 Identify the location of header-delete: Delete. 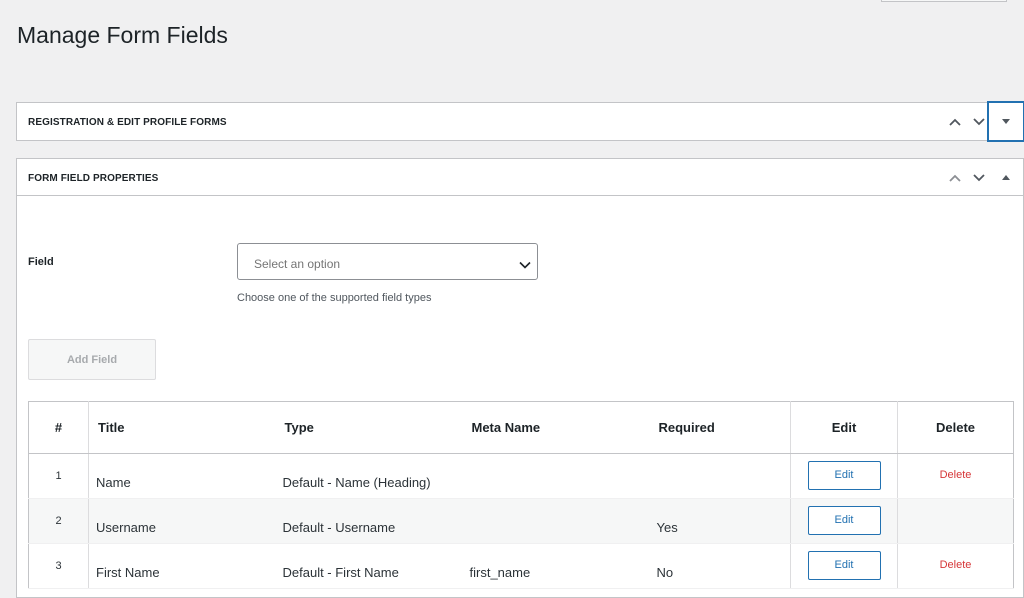
(955, 427).